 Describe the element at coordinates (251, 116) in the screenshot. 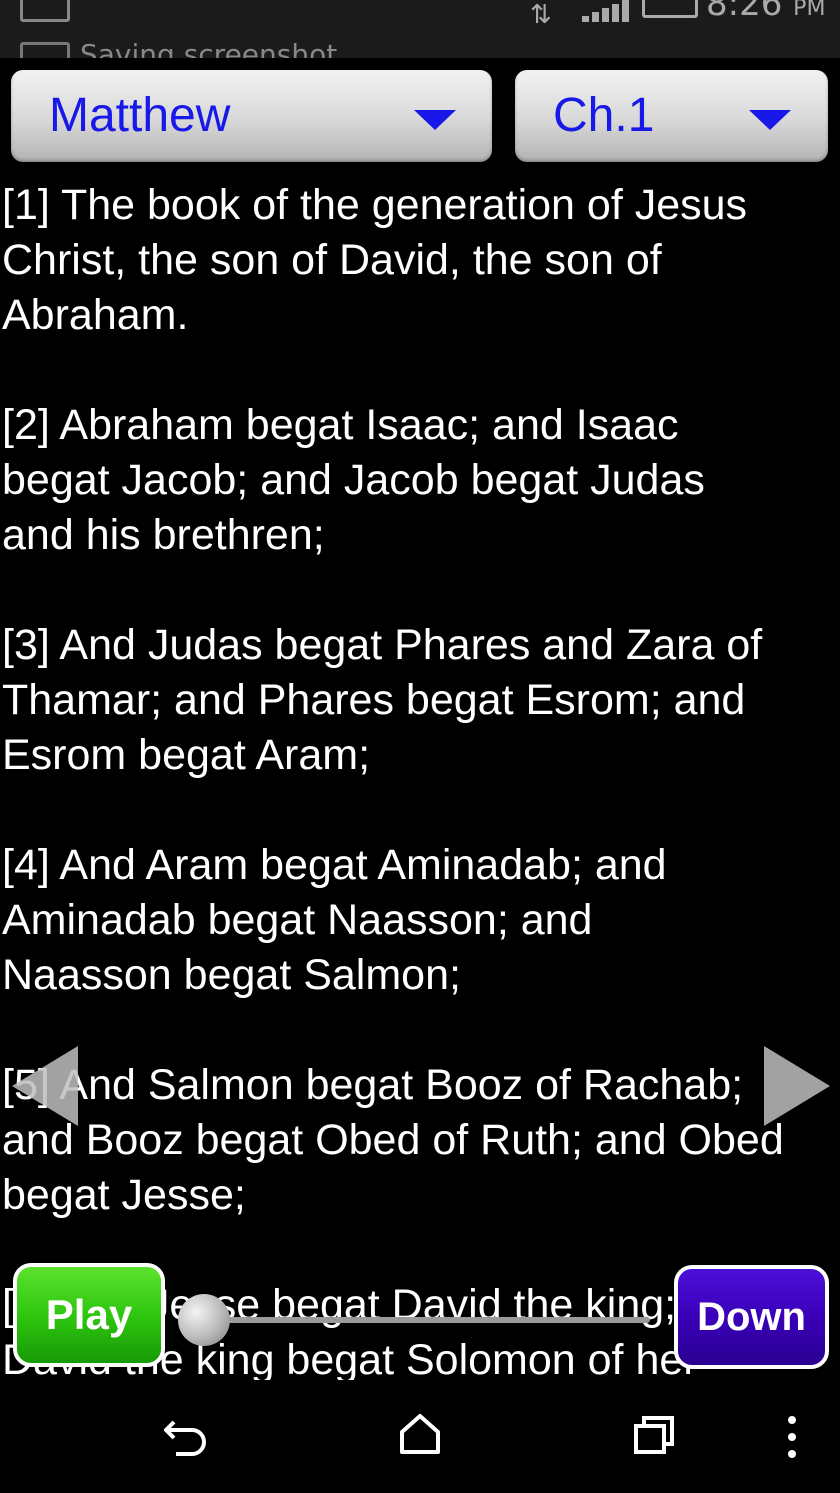

I see `book-selector: Matthew` at that location.